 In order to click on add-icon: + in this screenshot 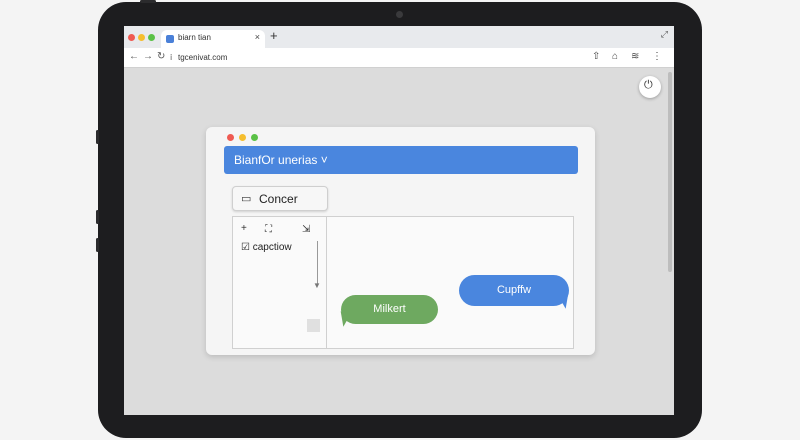, I will do `click(244, 228)`.